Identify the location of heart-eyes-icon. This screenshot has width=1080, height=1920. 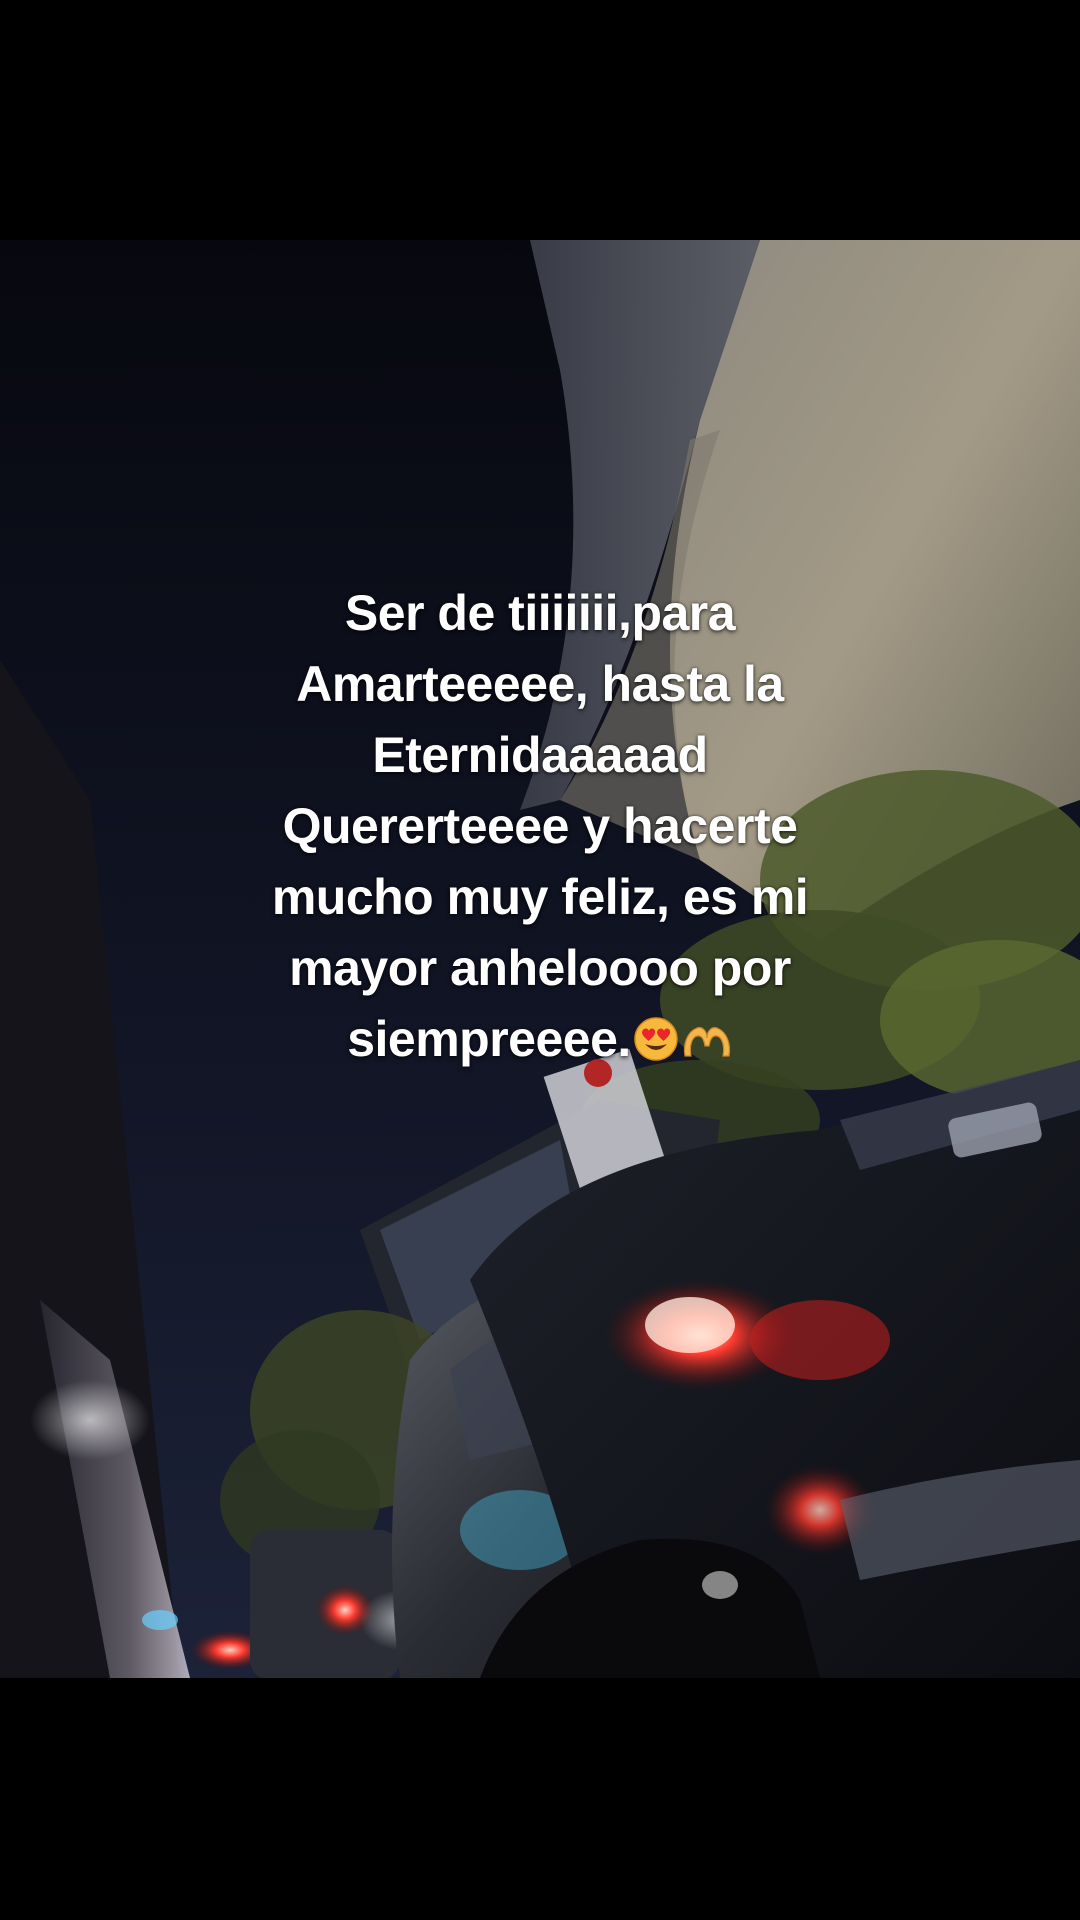
(656, 1039).